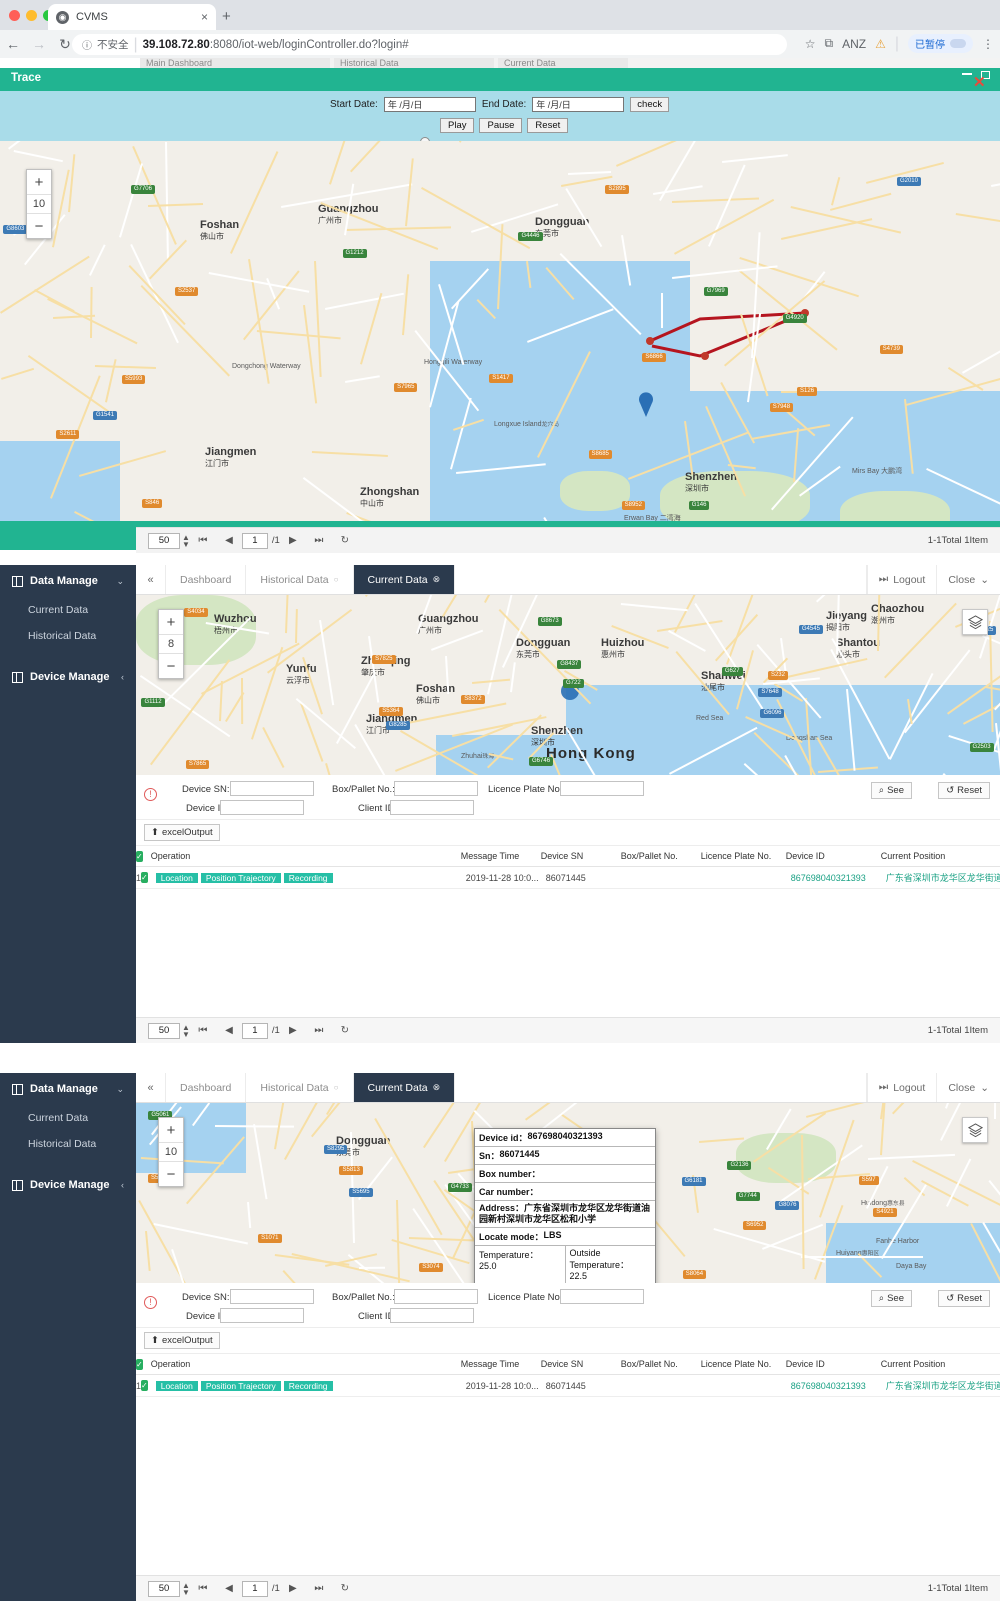  Describe the element at coordinates (573, 1364) in the screenshot. I see `column-header: Device SN` at that location.